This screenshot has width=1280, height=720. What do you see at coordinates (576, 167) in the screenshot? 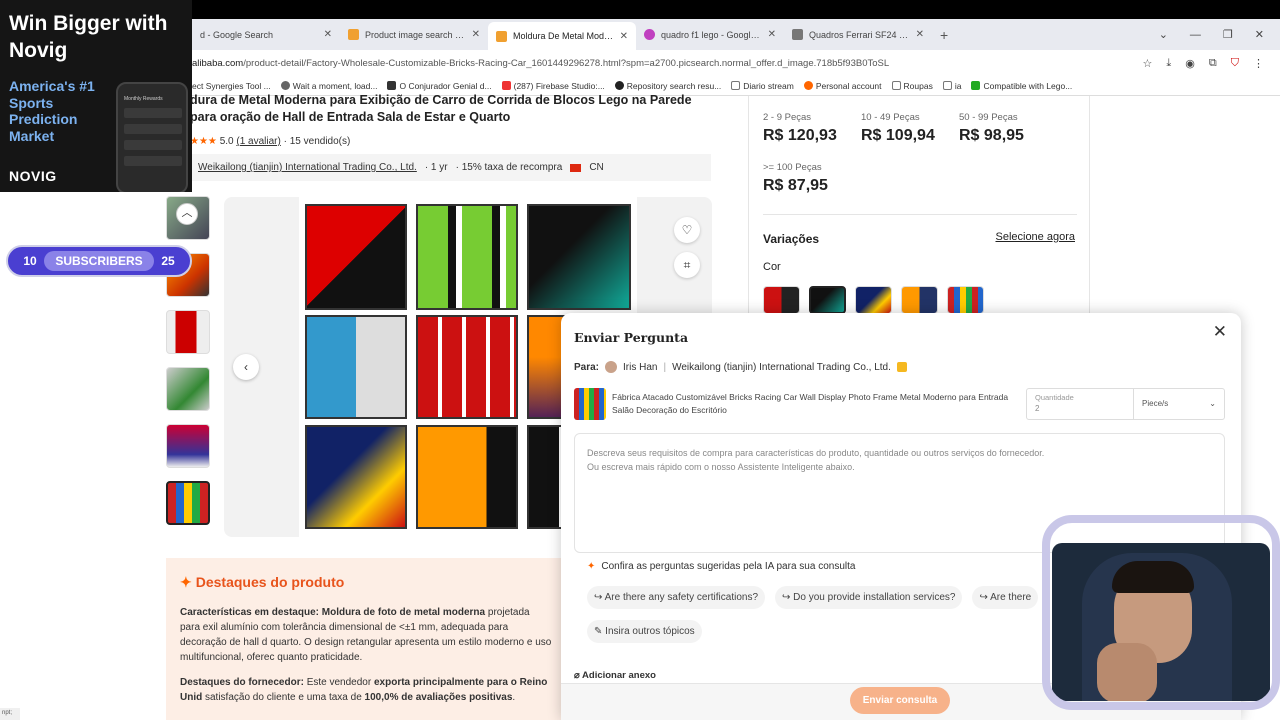
I see `china-flag-icon` at bounding box center [576, 167].